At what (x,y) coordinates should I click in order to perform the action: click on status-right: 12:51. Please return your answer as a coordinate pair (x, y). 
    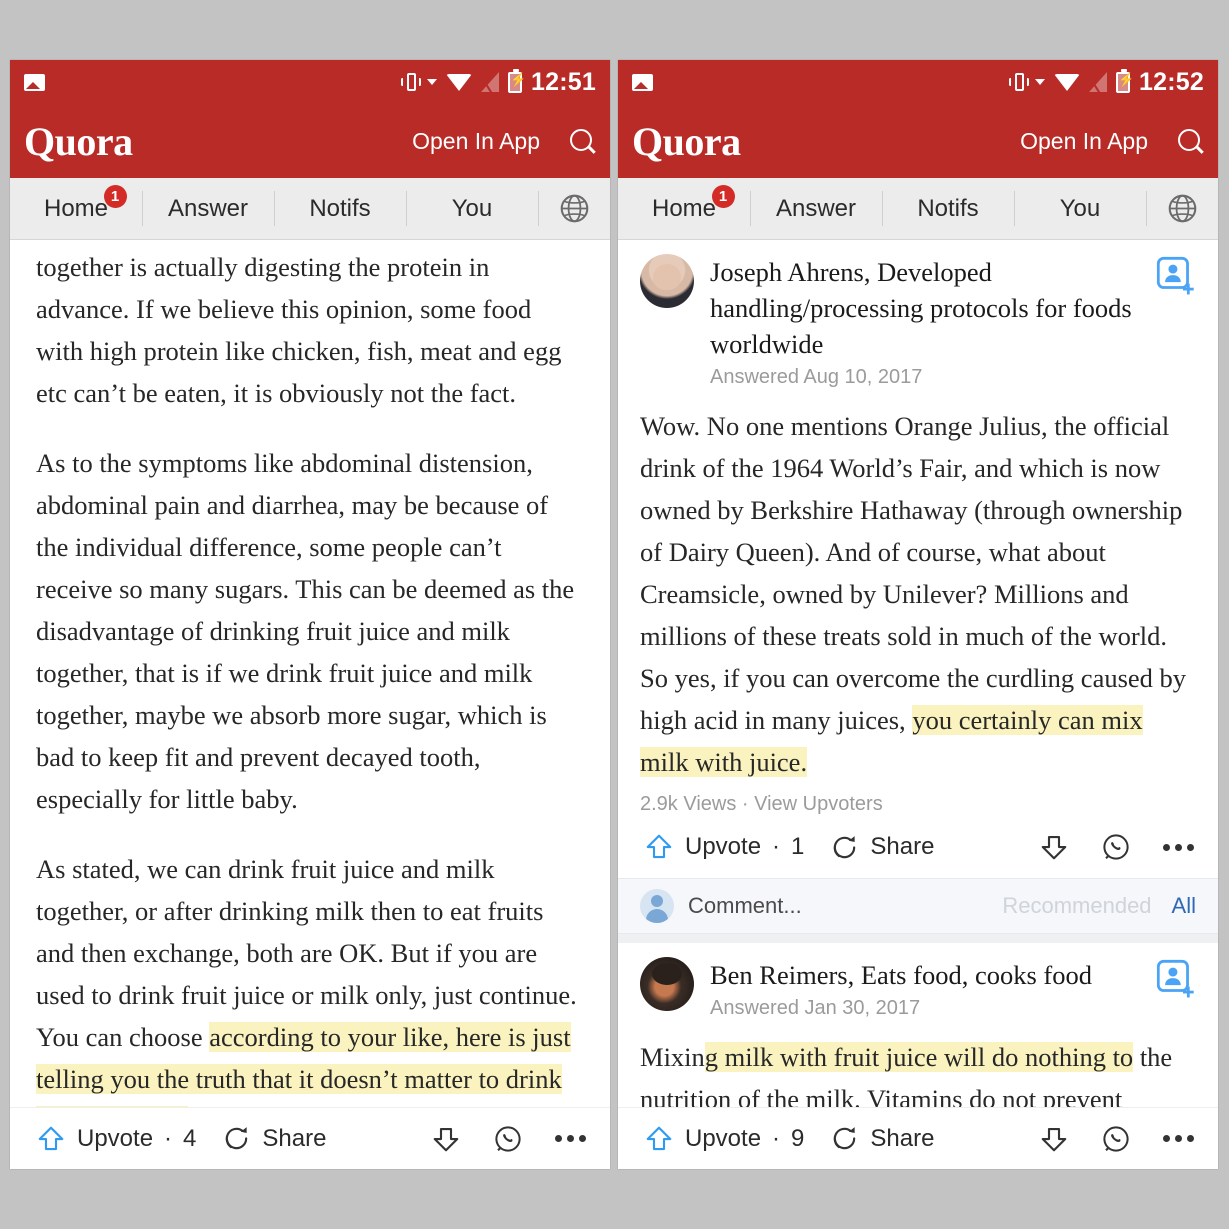
    Looking at the image, I should click on (498, 82).